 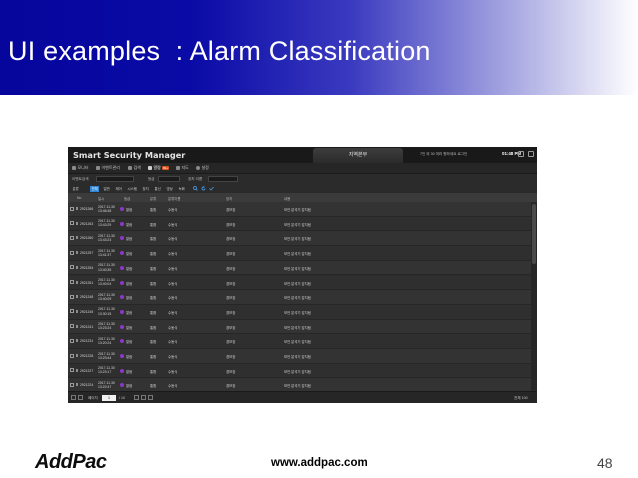 I want to click on col-category-name: 분류이름, so click(x=174, y=198).